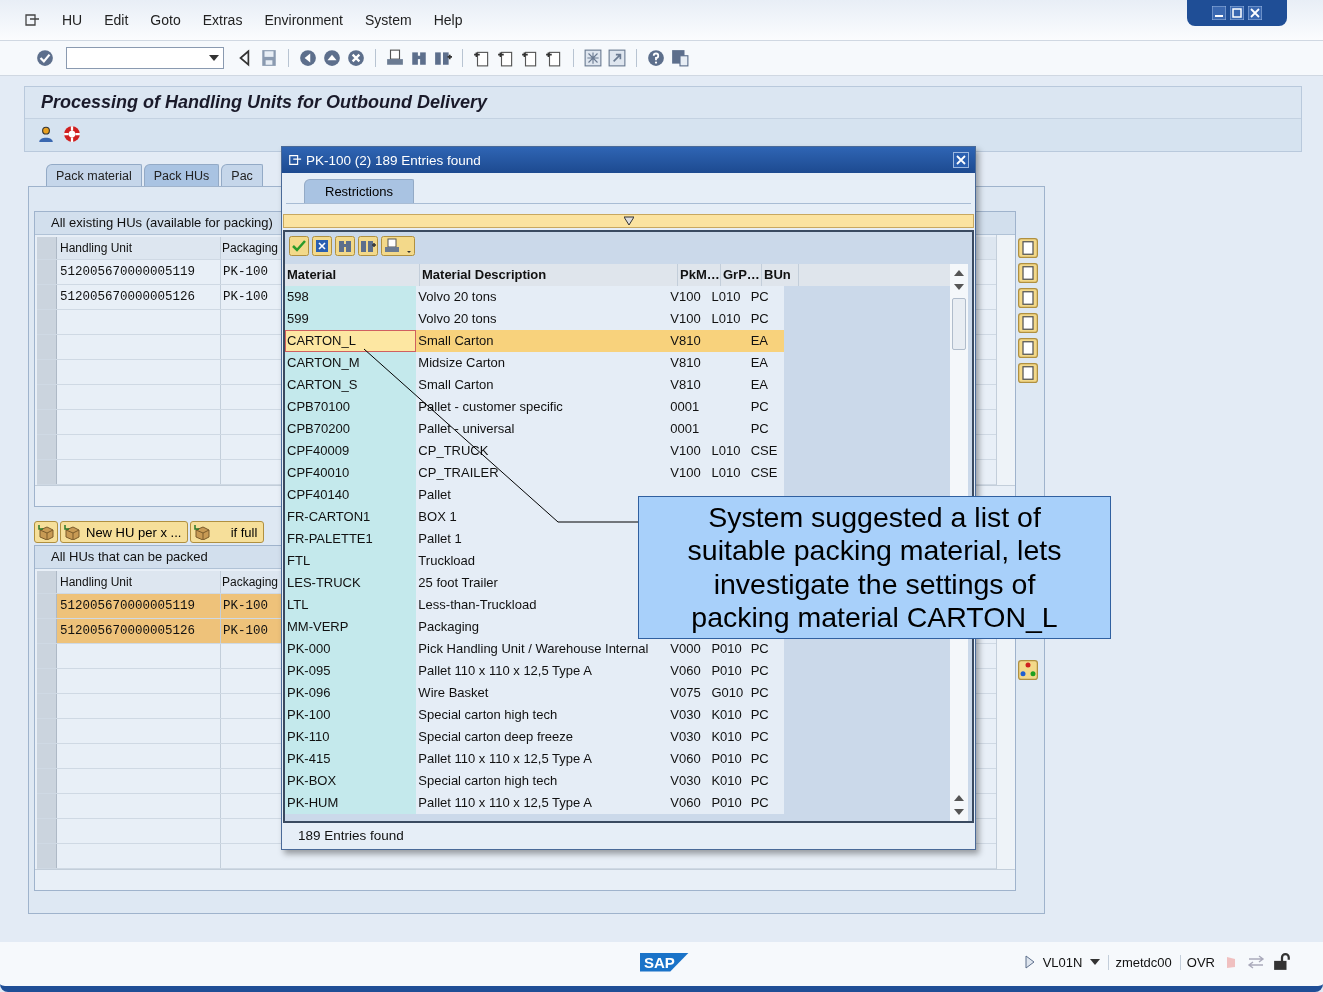  Describe the element at coordinates (534, 737) in the screenshot. I see `table-row: PK-110 Special carton deep freeze V030 K010 PC` at that location.